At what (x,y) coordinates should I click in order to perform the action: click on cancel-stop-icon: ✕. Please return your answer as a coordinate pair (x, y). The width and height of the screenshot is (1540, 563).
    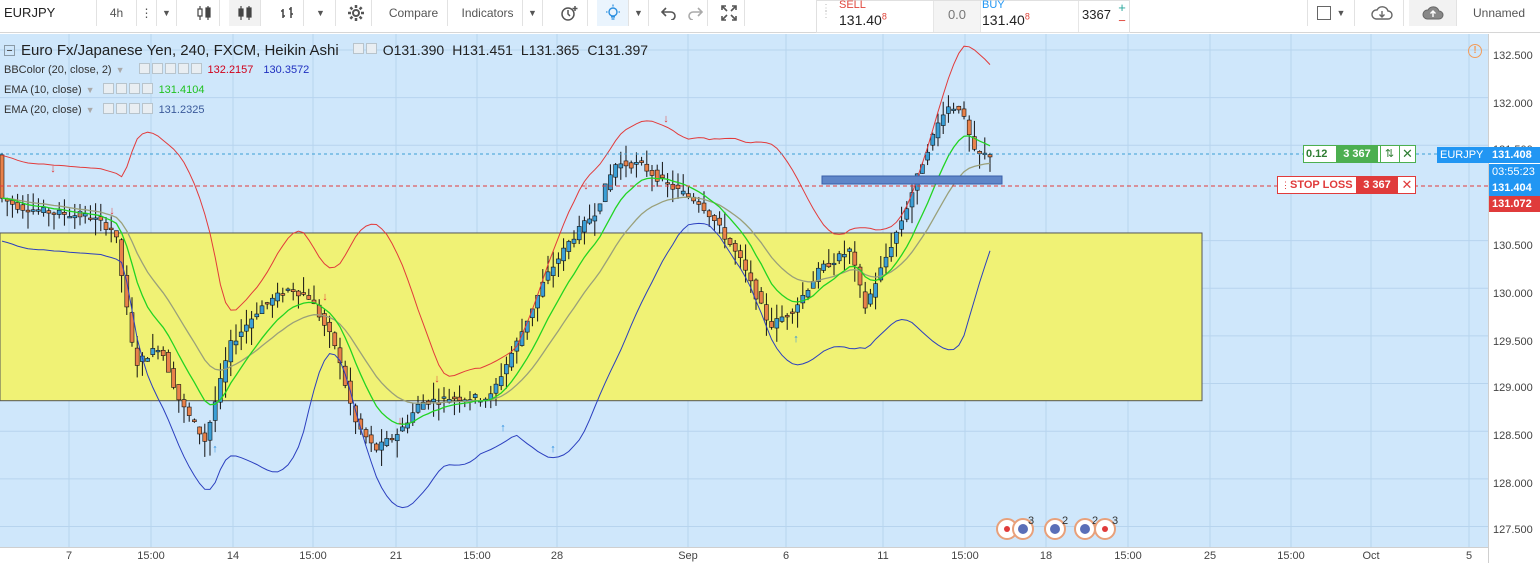
    Looking at the image, I should click on (1407, 185).